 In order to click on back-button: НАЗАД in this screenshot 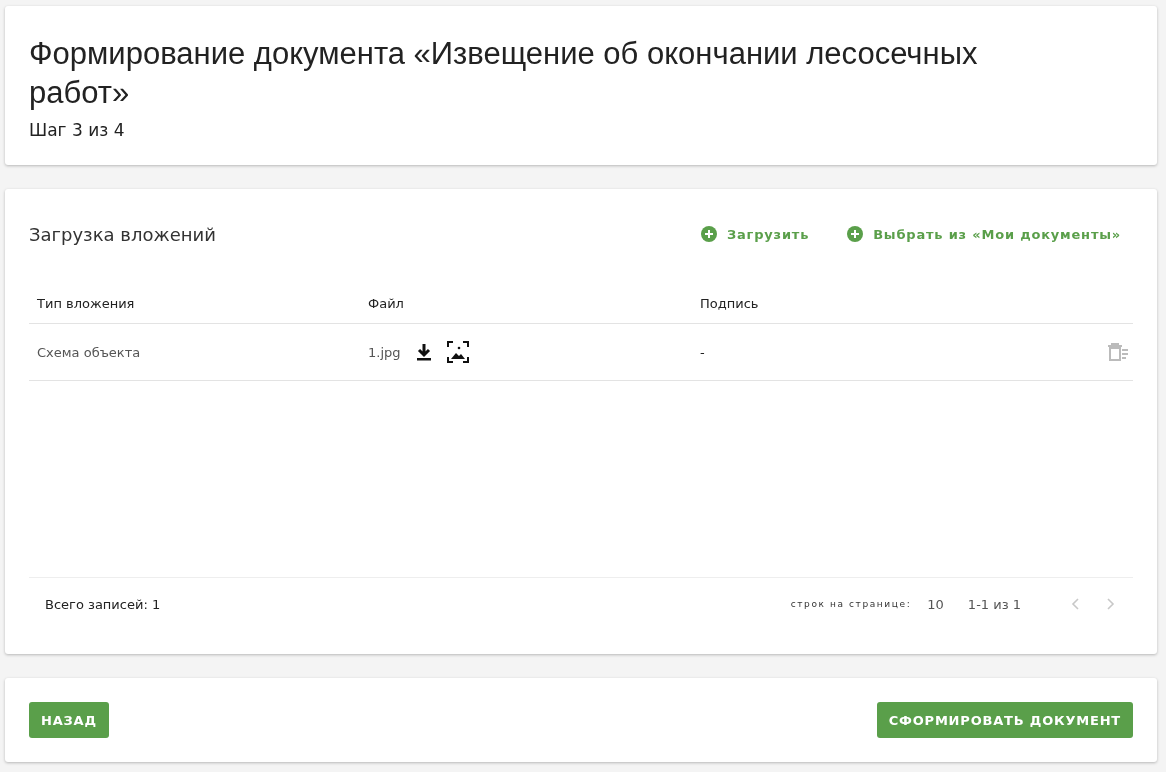, I will do `click(69, 720)`.